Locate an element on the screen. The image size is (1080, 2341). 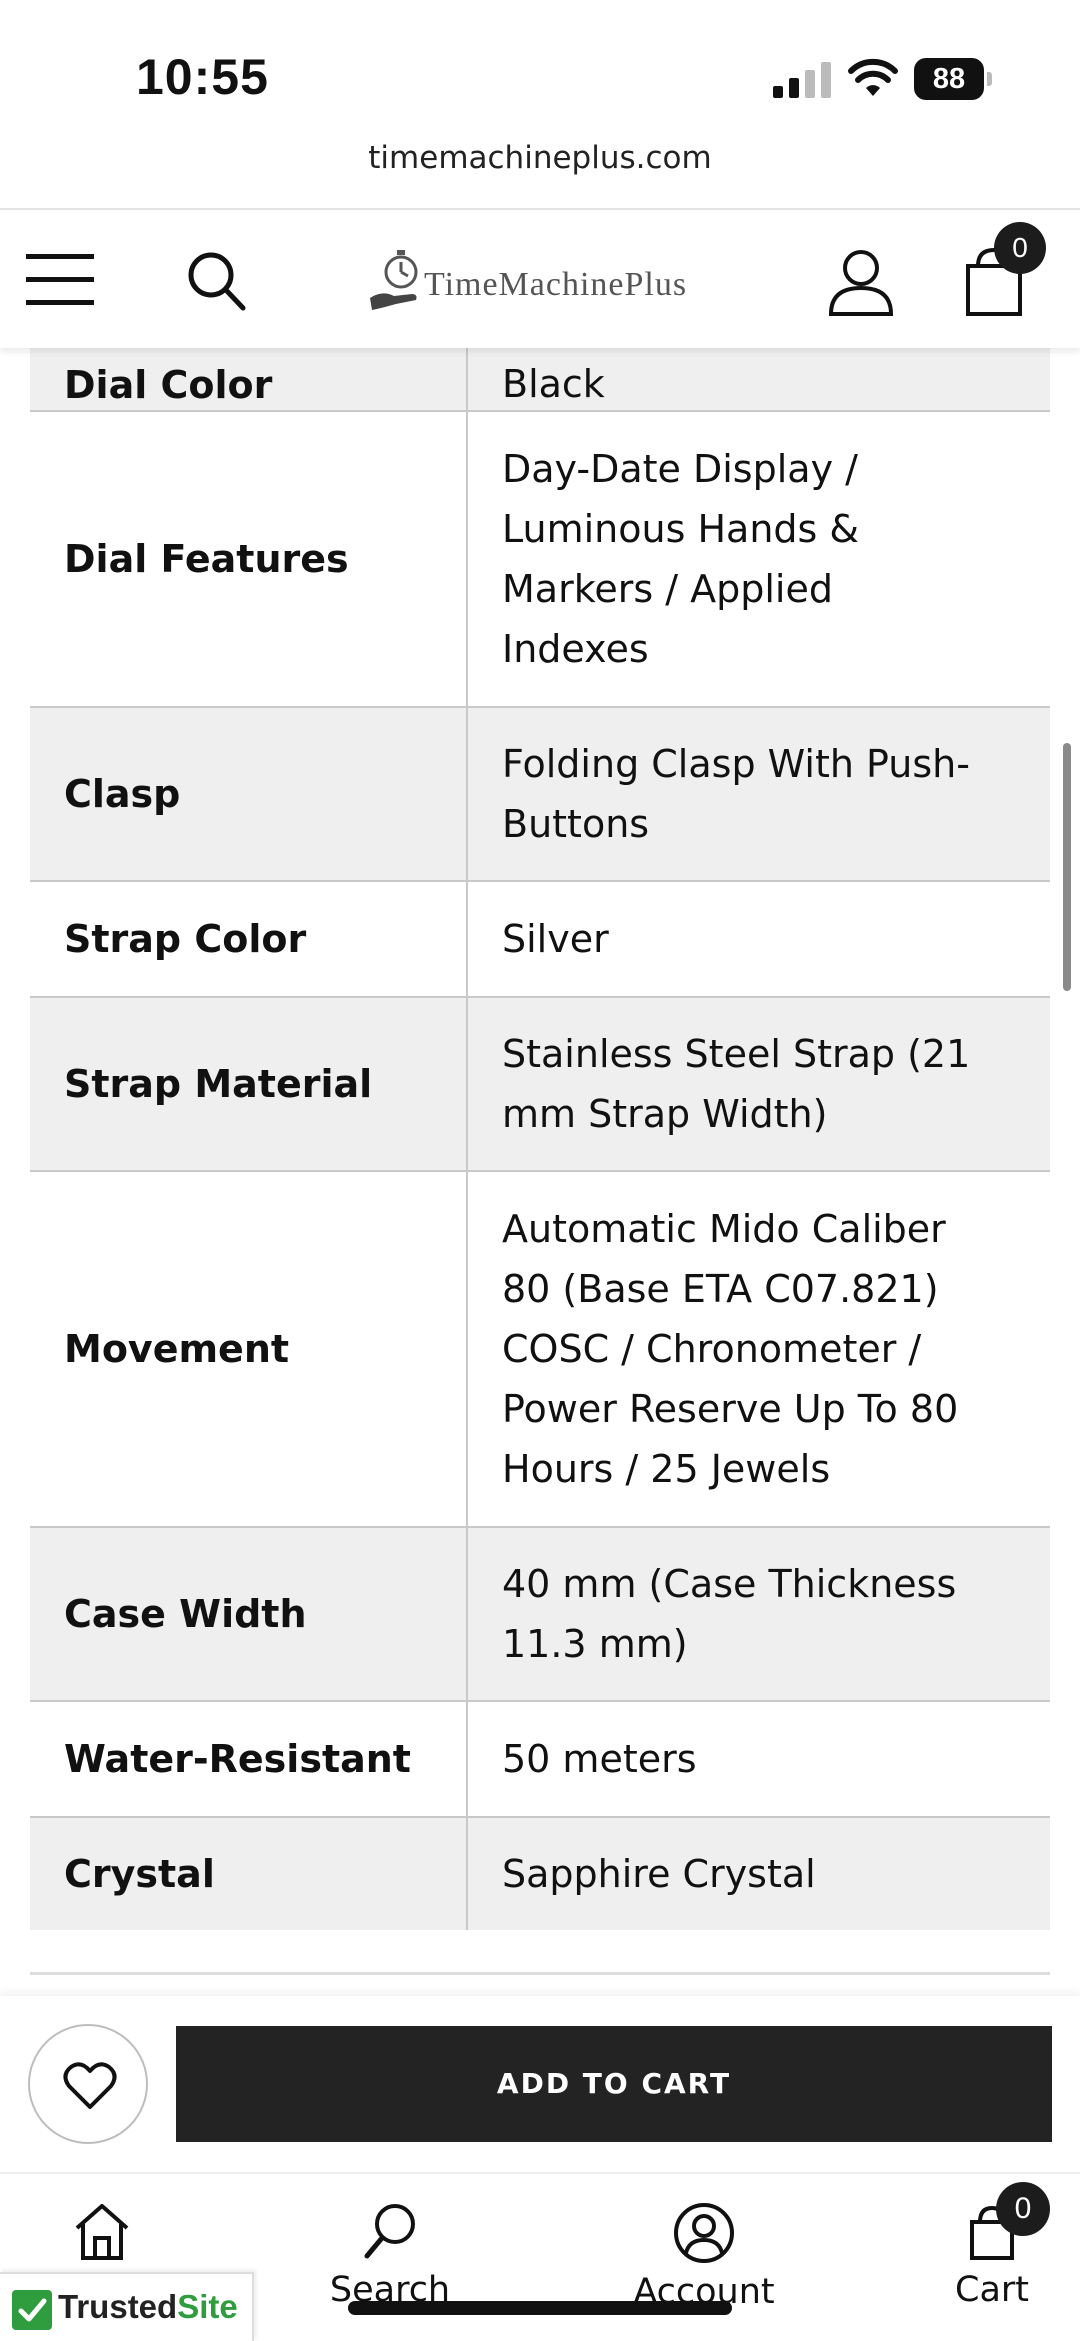
stopwatch-hand-logo-icon is located at coordinates (394, 280).